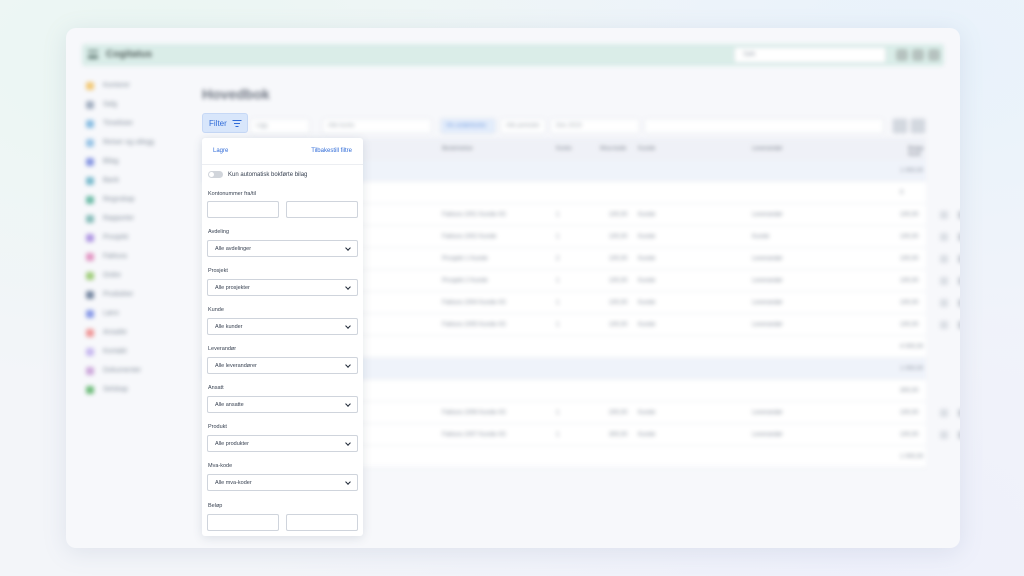 The height and width of the screenshot is (576, 1024). What do you see at coordinates (131, 256) in the screenshot?
I see `sidebar-item: Faktura` at bounding box center [131, 256].